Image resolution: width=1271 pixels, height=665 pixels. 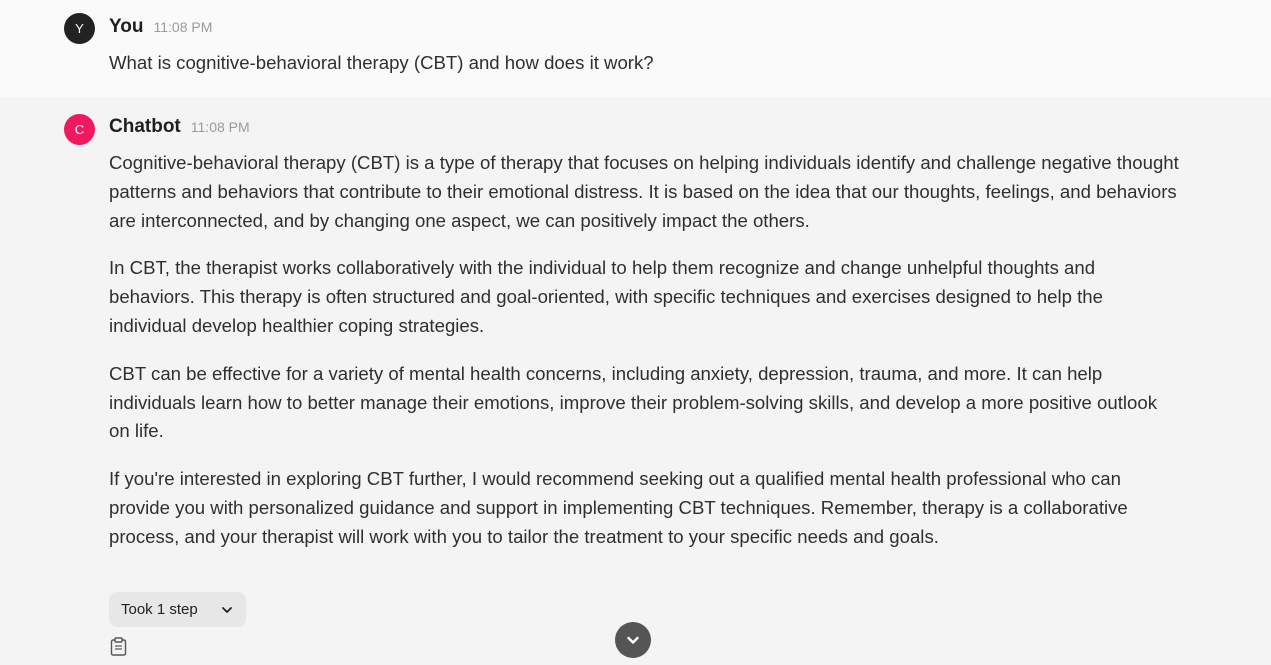 What do you see at coordinates (79, 28) in the screenshot?
I see `user-avatar: Y` at bounding box center [79, 28].